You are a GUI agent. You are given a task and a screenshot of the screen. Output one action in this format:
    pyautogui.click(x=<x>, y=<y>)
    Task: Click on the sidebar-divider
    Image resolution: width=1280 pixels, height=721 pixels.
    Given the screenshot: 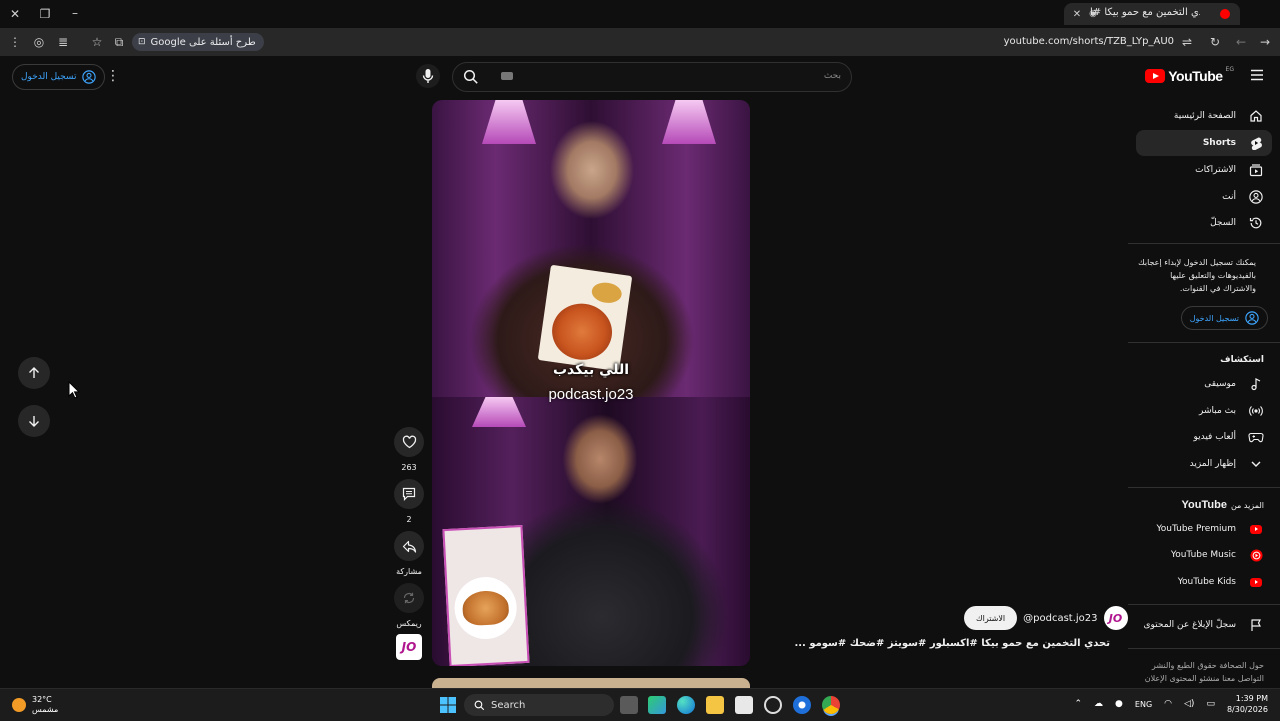 What is the action you would take?
    pyautogui.click(x=1204, y=604)
    